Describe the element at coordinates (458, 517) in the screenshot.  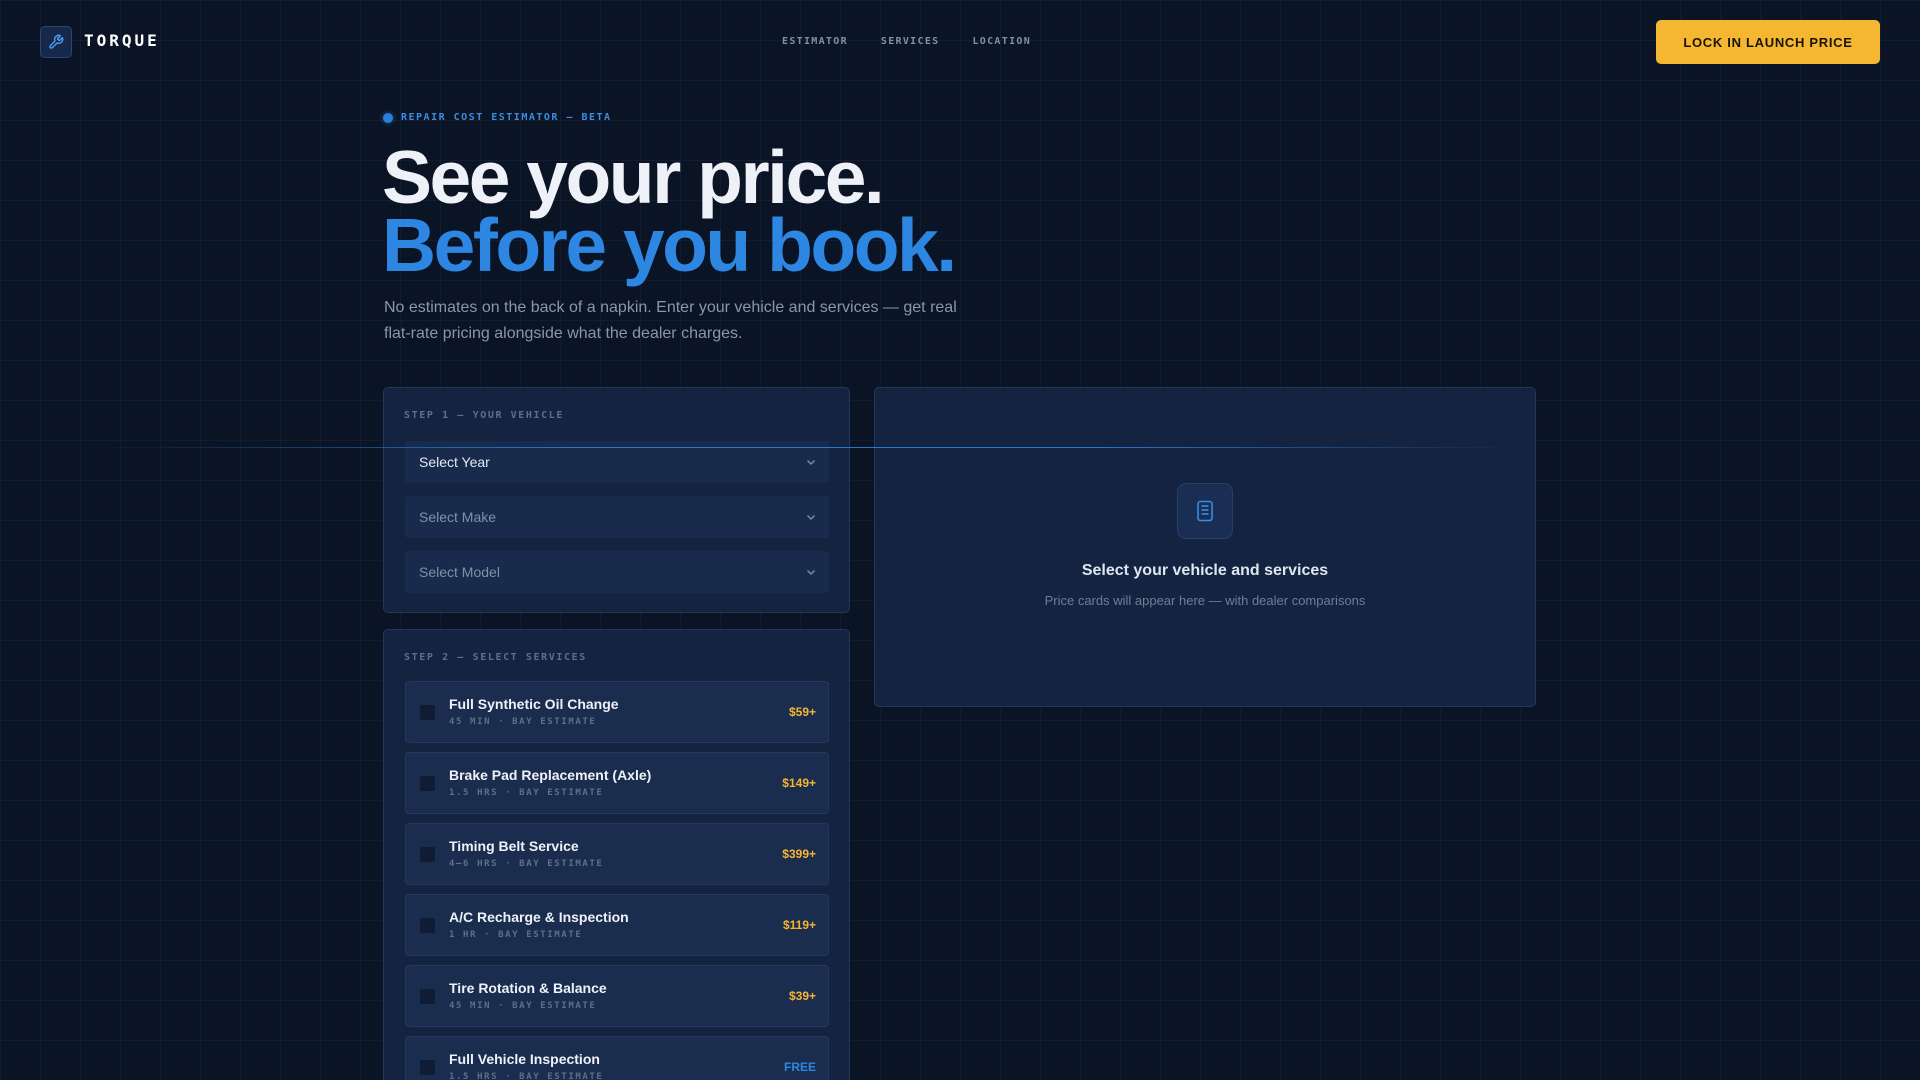
I see `make-select-value: Select Make` at that location.